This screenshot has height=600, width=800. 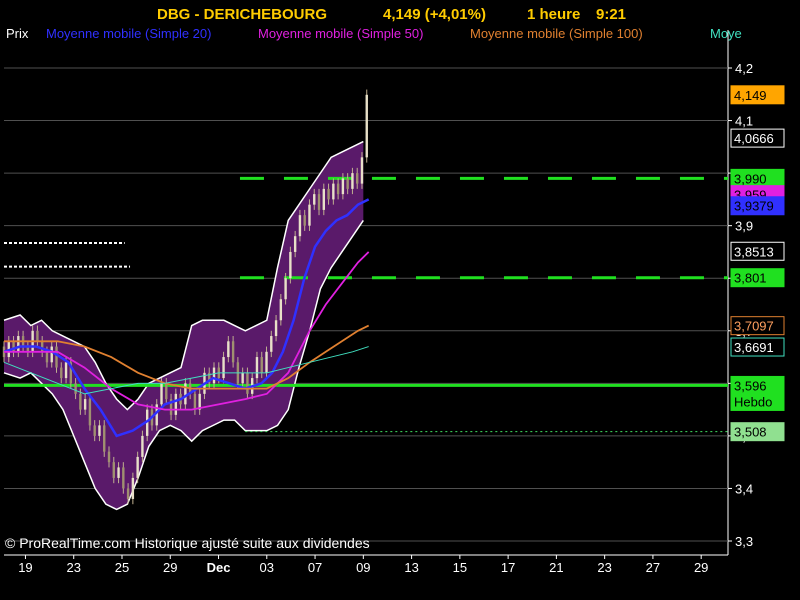 I want to click on y-tick-label-9: 3,3, so click(x=744, y=541).